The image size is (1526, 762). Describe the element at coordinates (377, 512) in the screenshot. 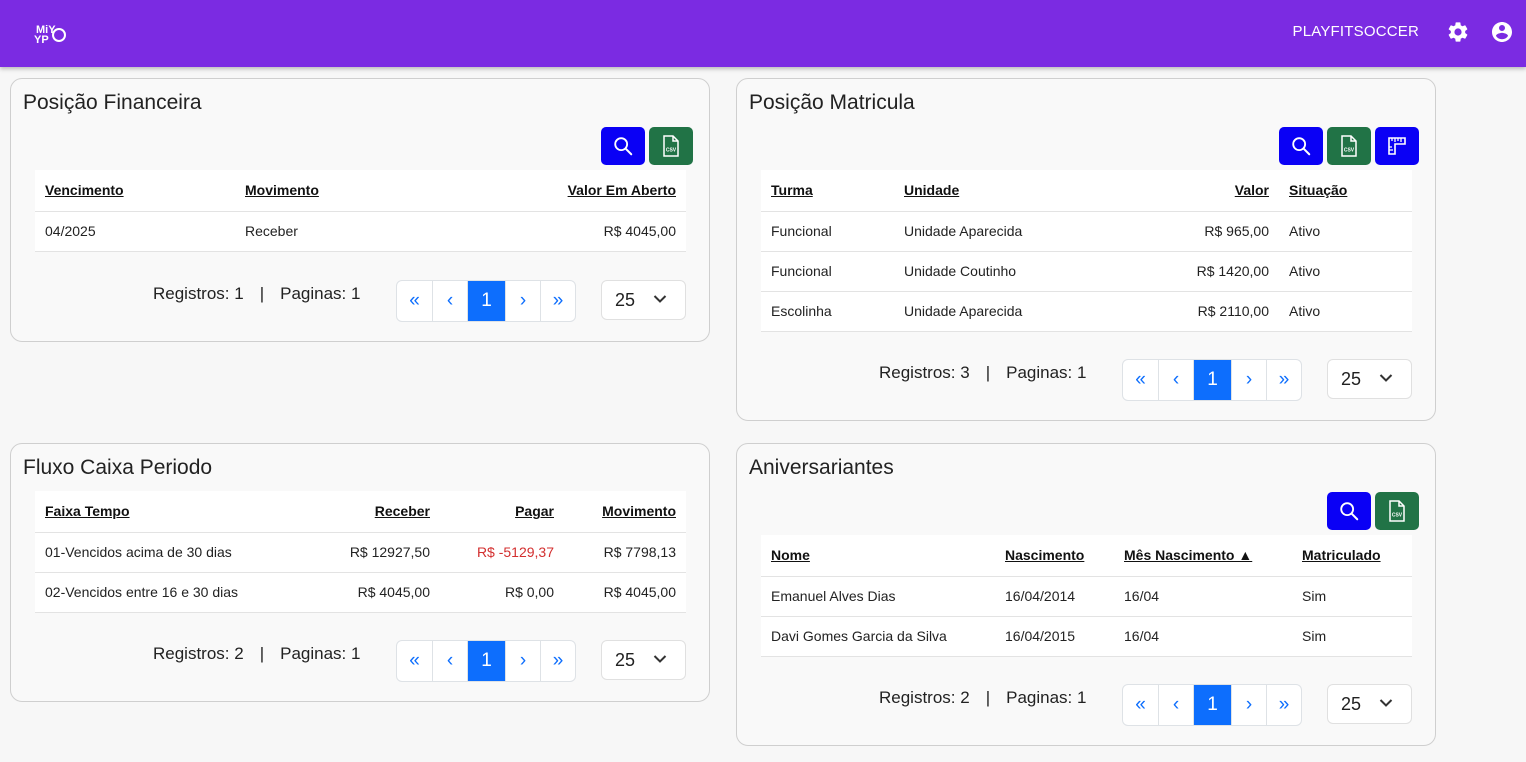

I see `column-header-receber: Receber` at that location.